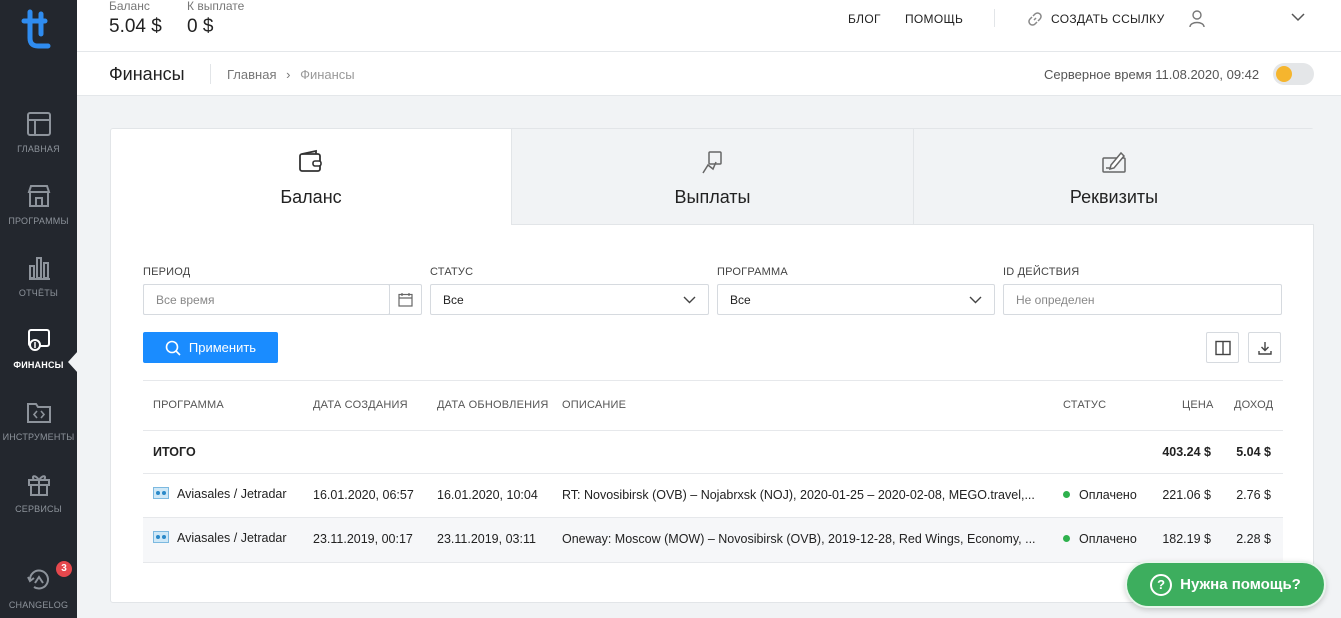 This screenshot has width=1341, height=618. Describe the element at coordinates (713, 473) in the screenshot. I see `row-divider` at that location.